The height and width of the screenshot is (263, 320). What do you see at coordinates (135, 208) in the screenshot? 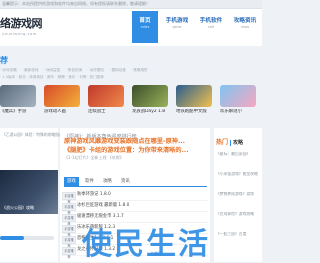
I see `list-item: 手游推荐 冰杉巨匠游戏 最新版 1.8.0` at bounding box center [135, 208].